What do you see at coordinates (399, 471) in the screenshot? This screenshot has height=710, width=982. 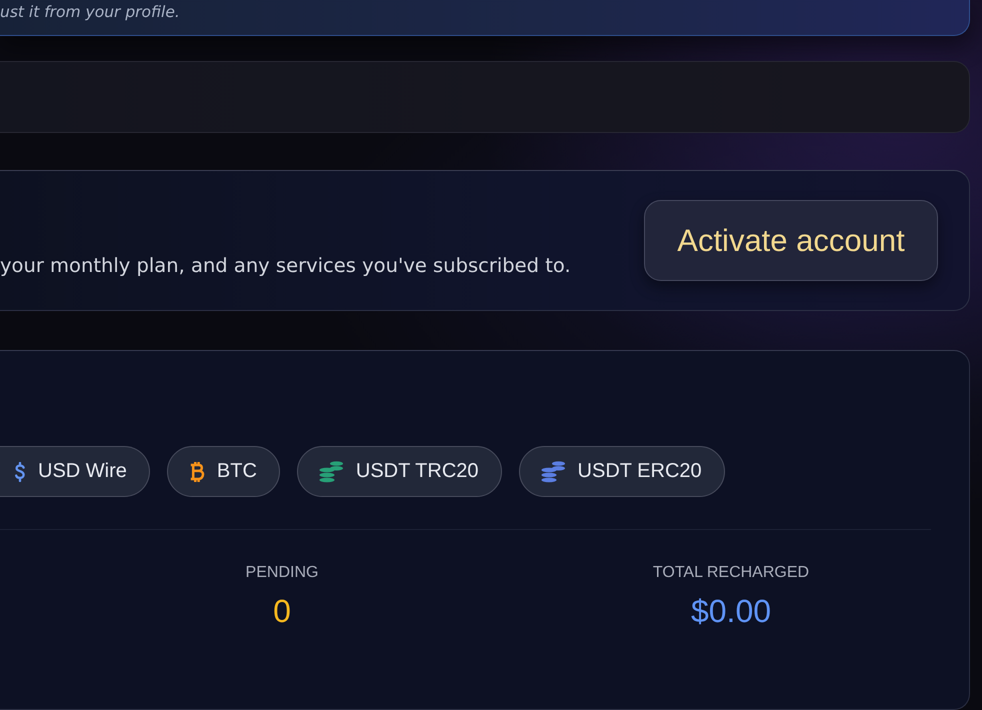 I see `payment-method-chip: USDT TRC20` at bounding box center [399, 471].